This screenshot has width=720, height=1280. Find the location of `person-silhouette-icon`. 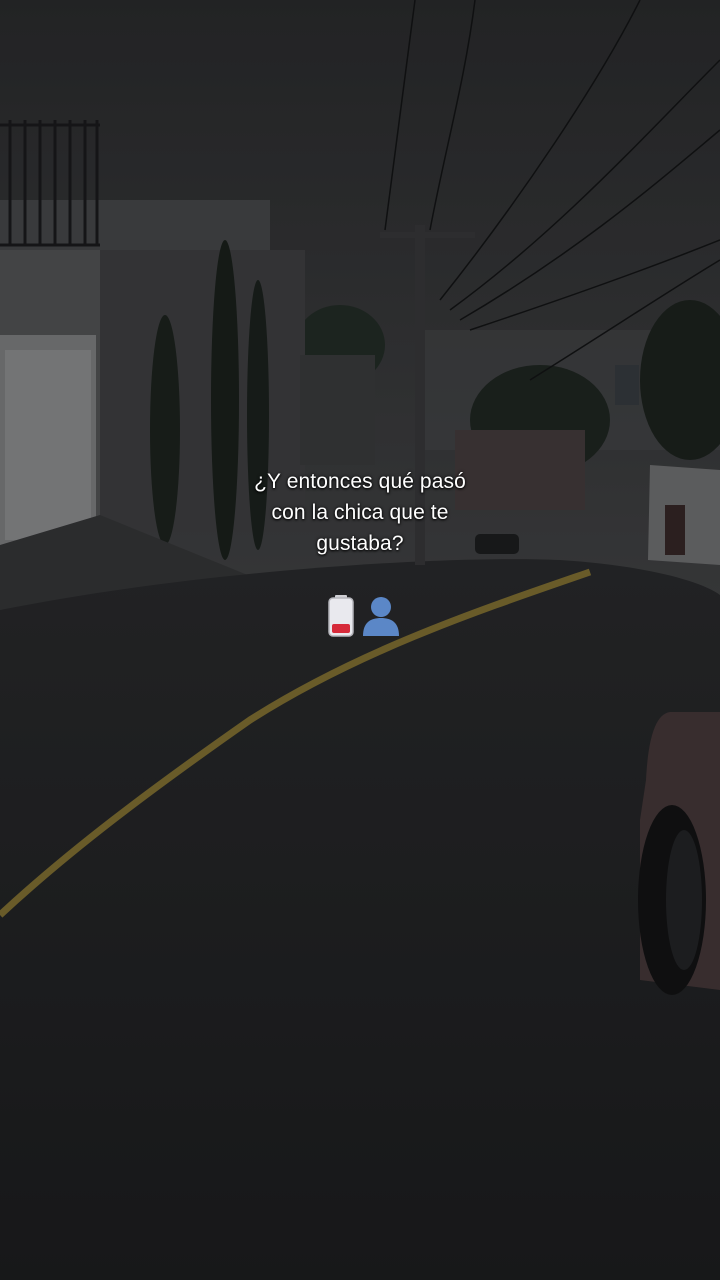

person-silhouette-icon is located at coordinates (381, 616).